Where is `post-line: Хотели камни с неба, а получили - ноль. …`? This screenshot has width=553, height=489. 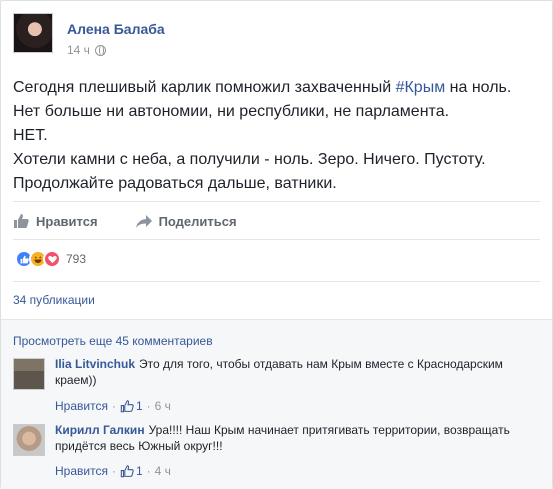 post-line: Хотели камни с неба, а получили - ноль. … is located at coordinates (249, 159).